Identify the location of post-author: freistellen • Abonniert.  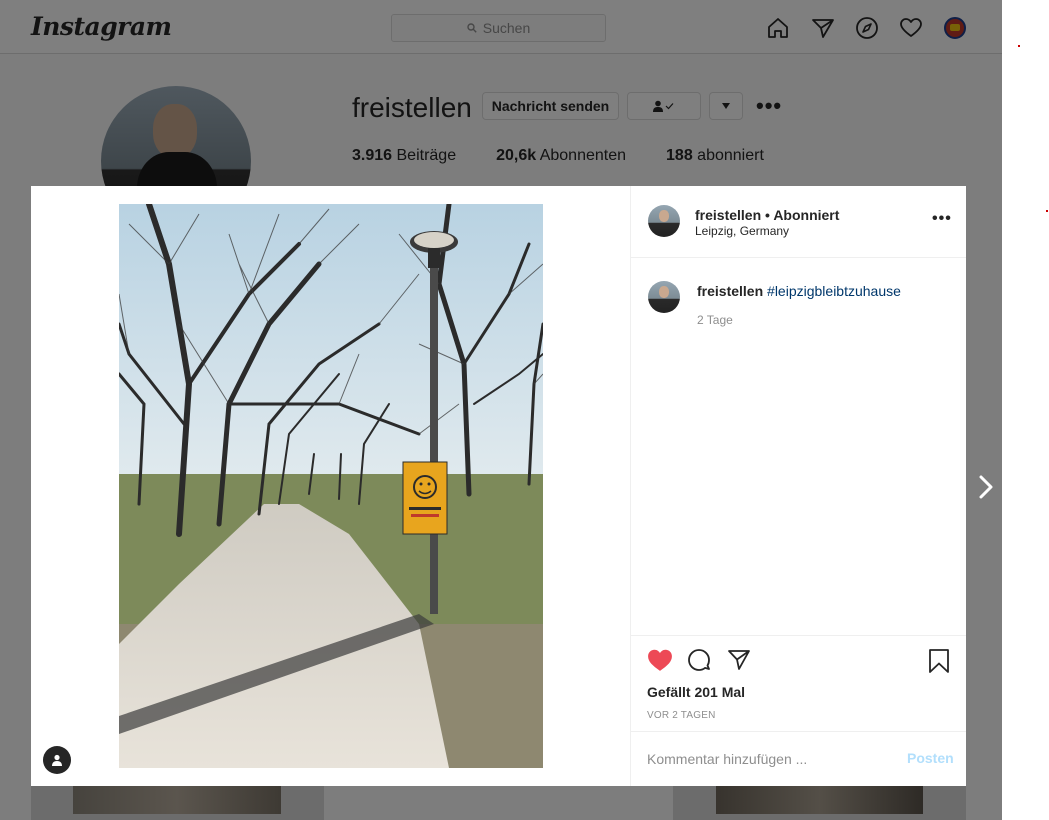
(767, 215).